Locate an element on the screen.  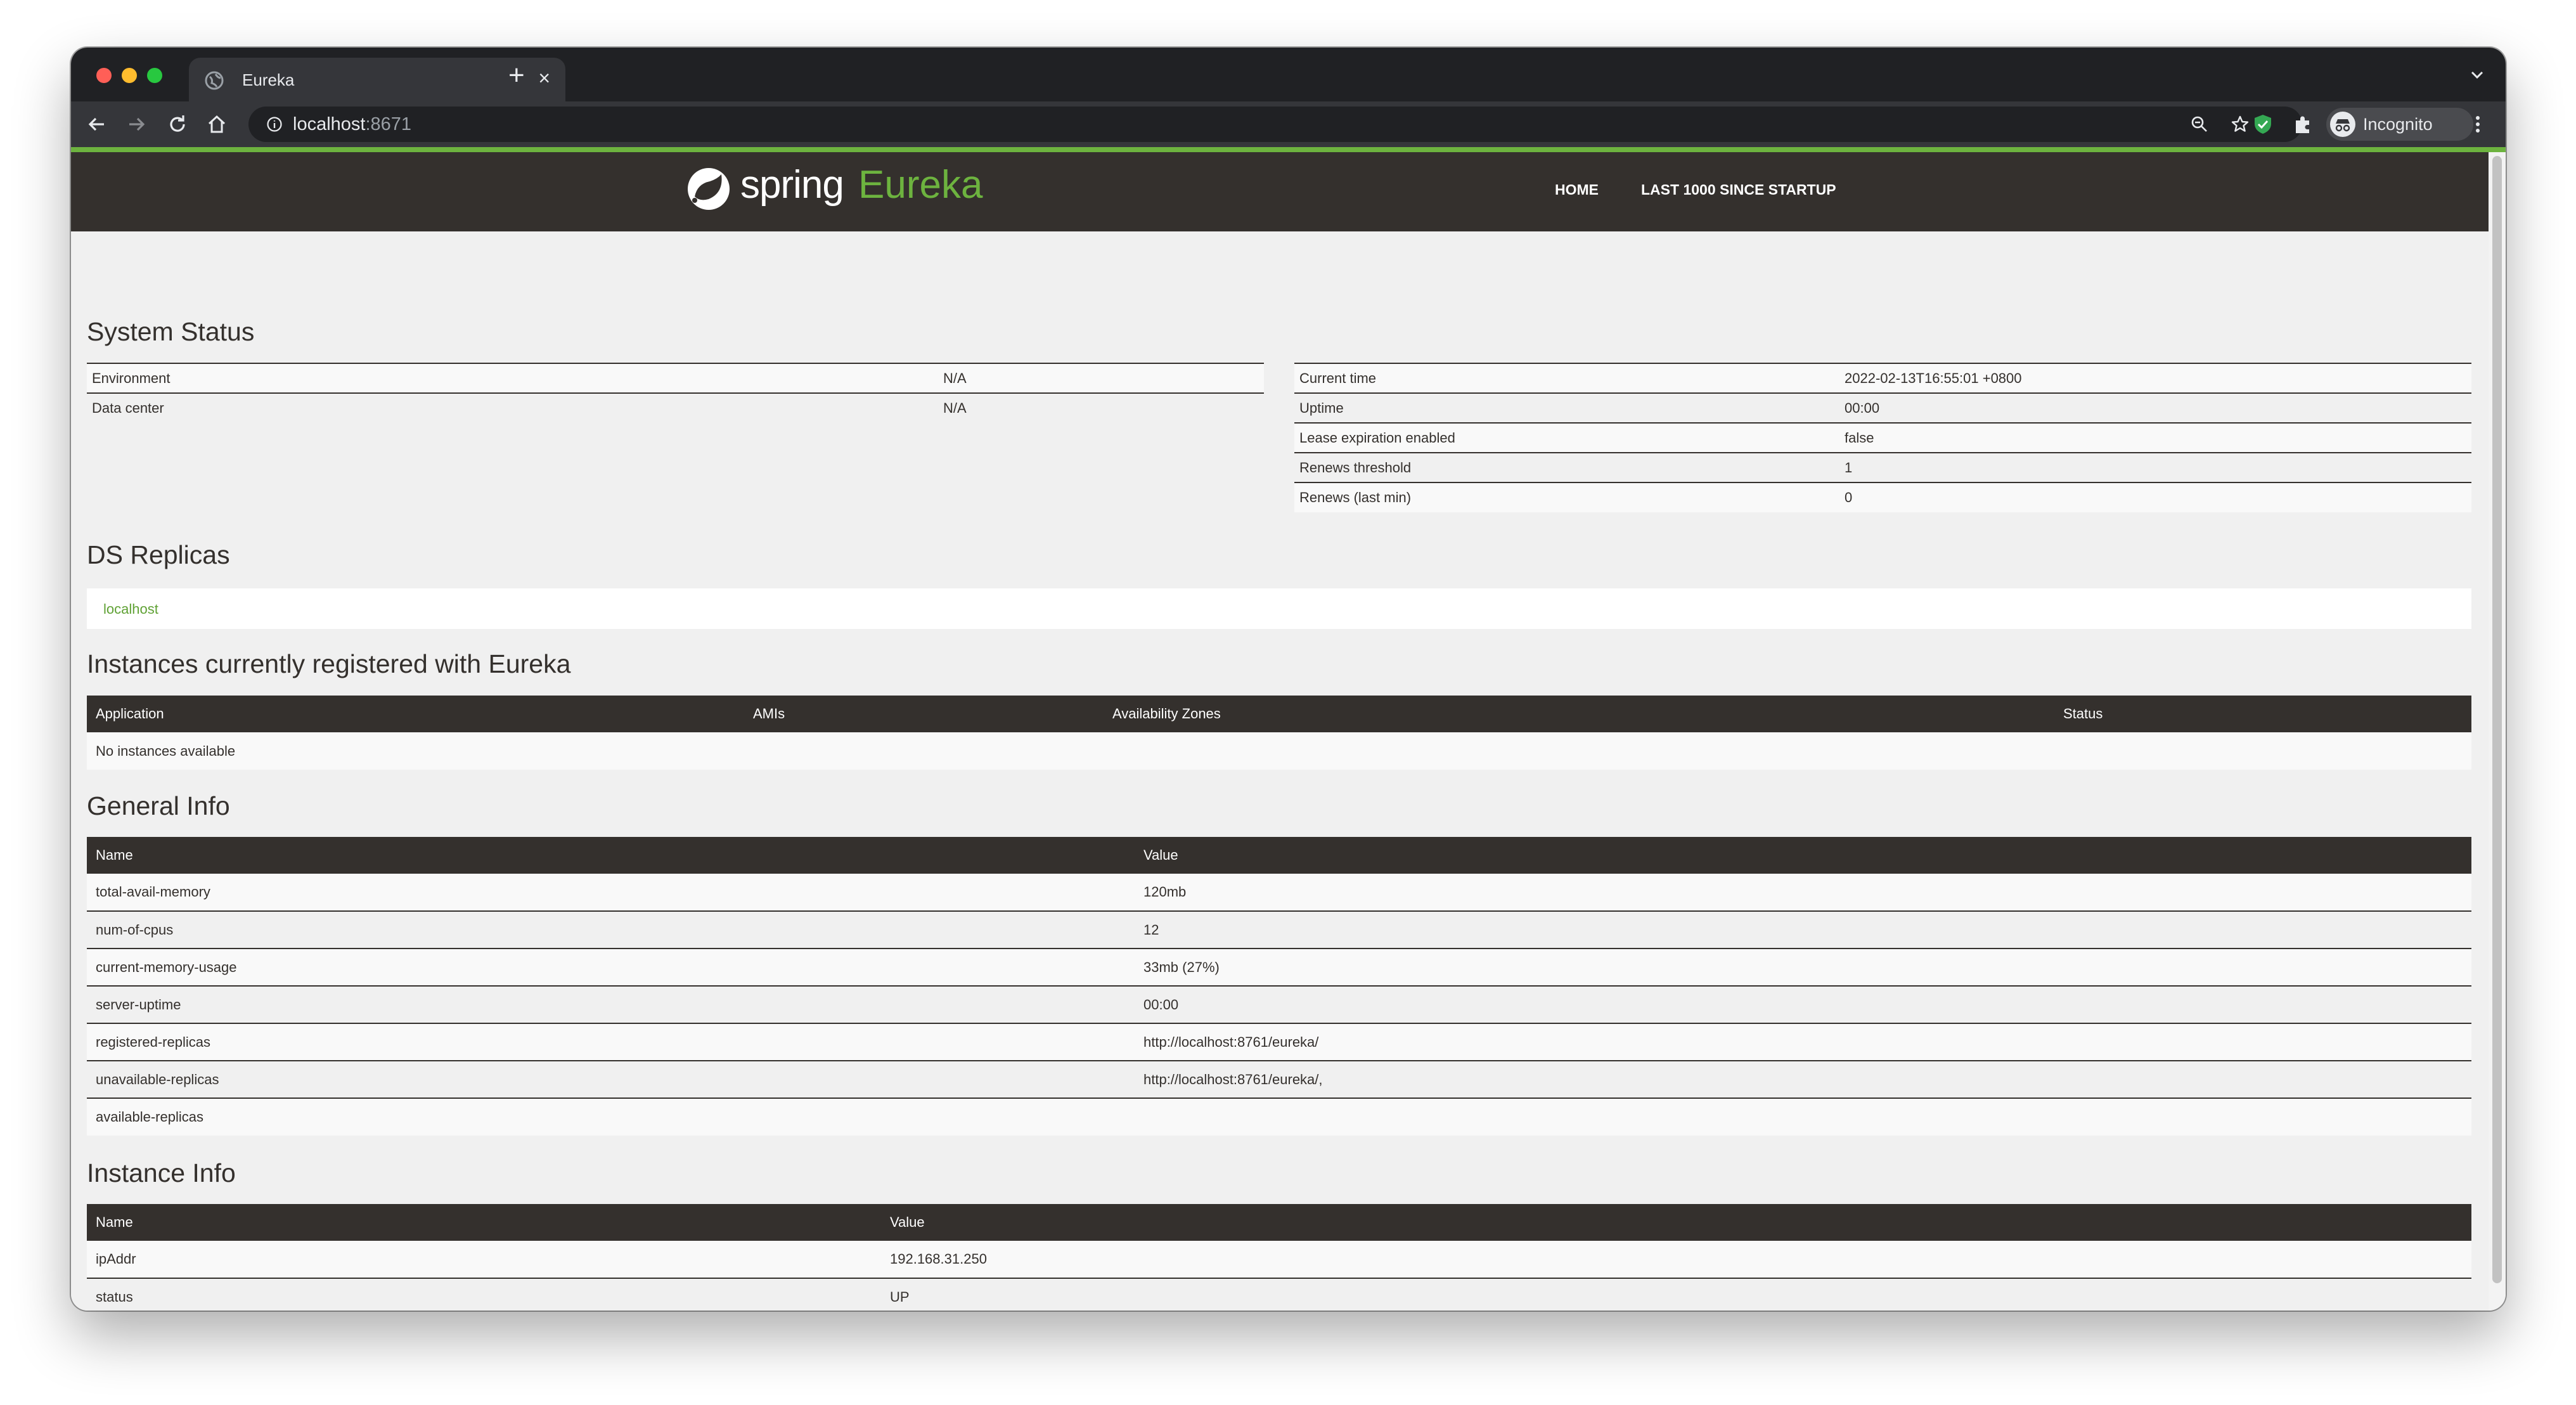
page-accent-line is located at coordinates (1288, 150).